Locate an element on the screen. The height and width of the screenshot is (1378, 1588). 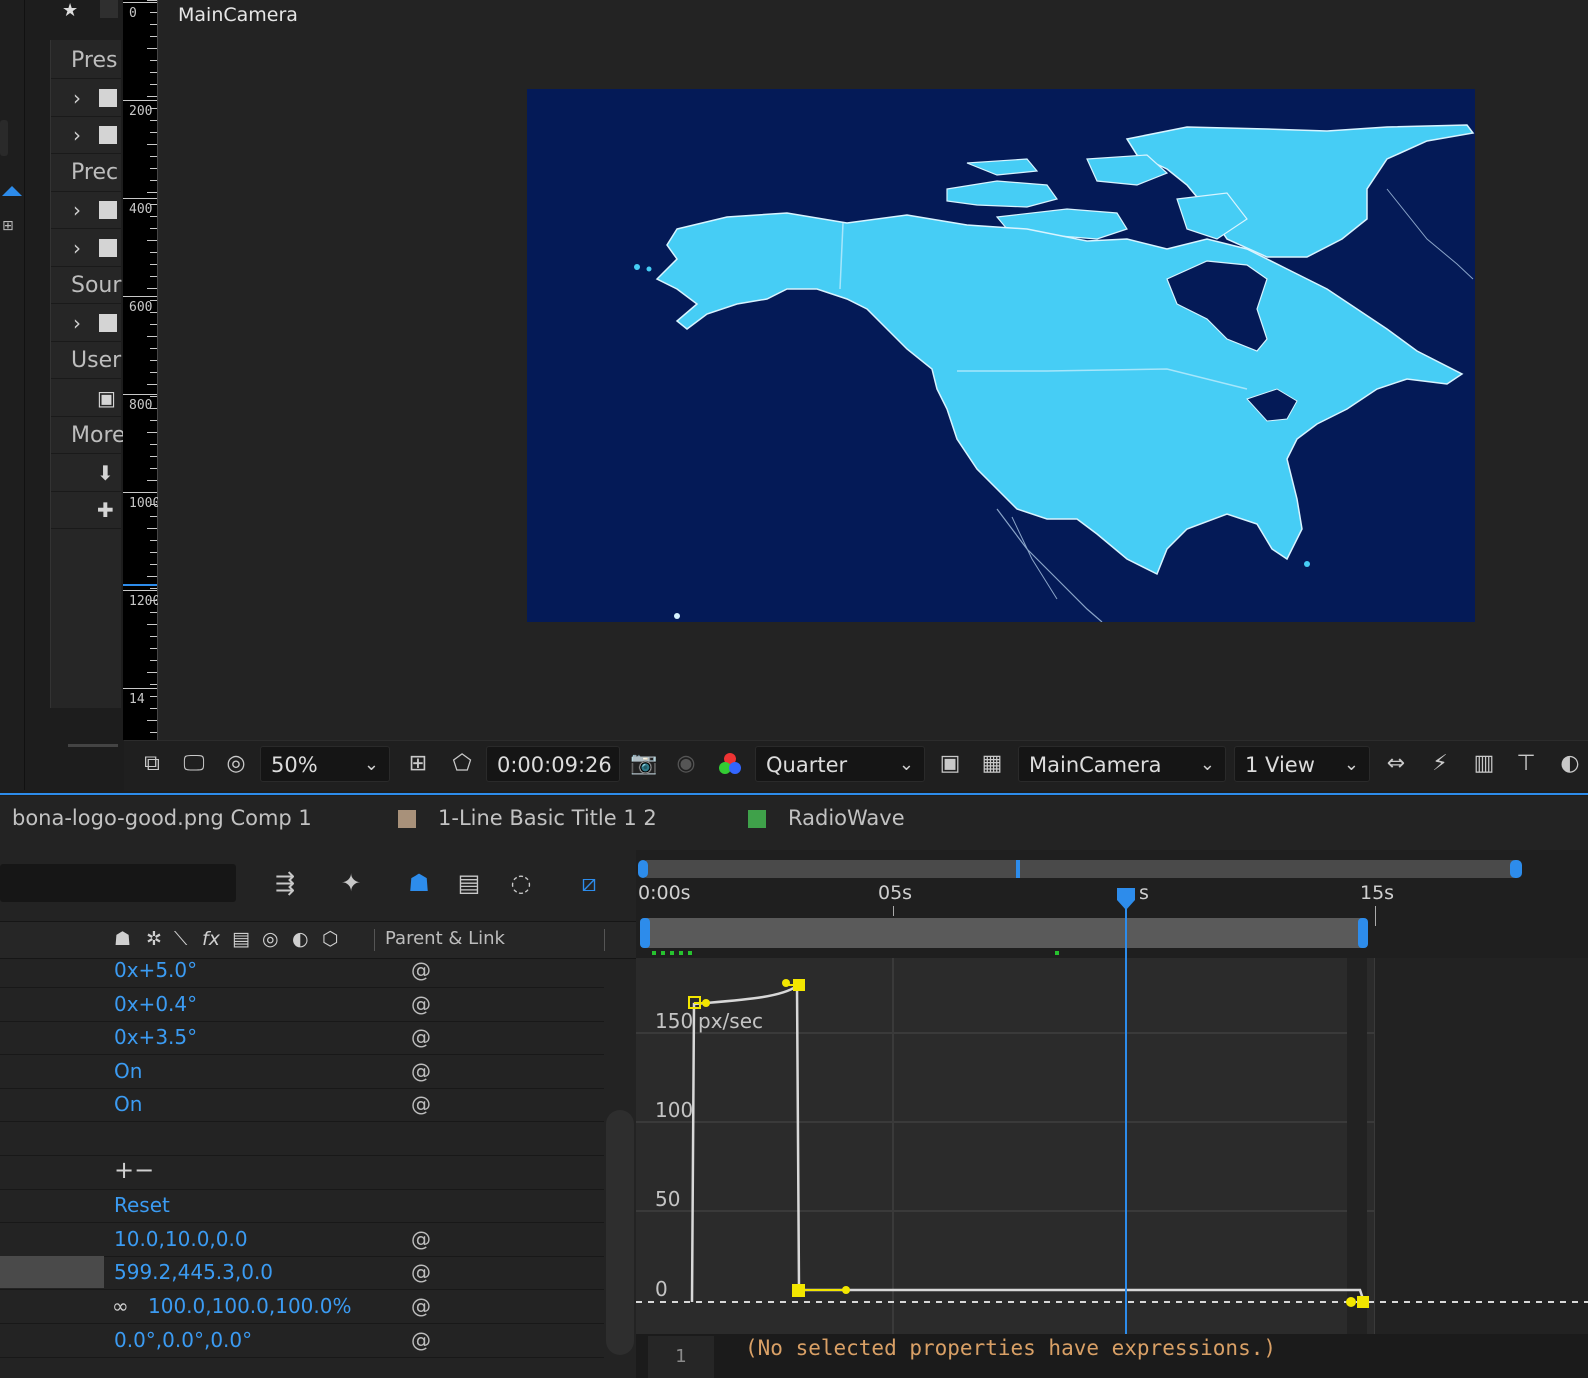
property-value: 0x+3.5° is located at coordinates (155, 1037).